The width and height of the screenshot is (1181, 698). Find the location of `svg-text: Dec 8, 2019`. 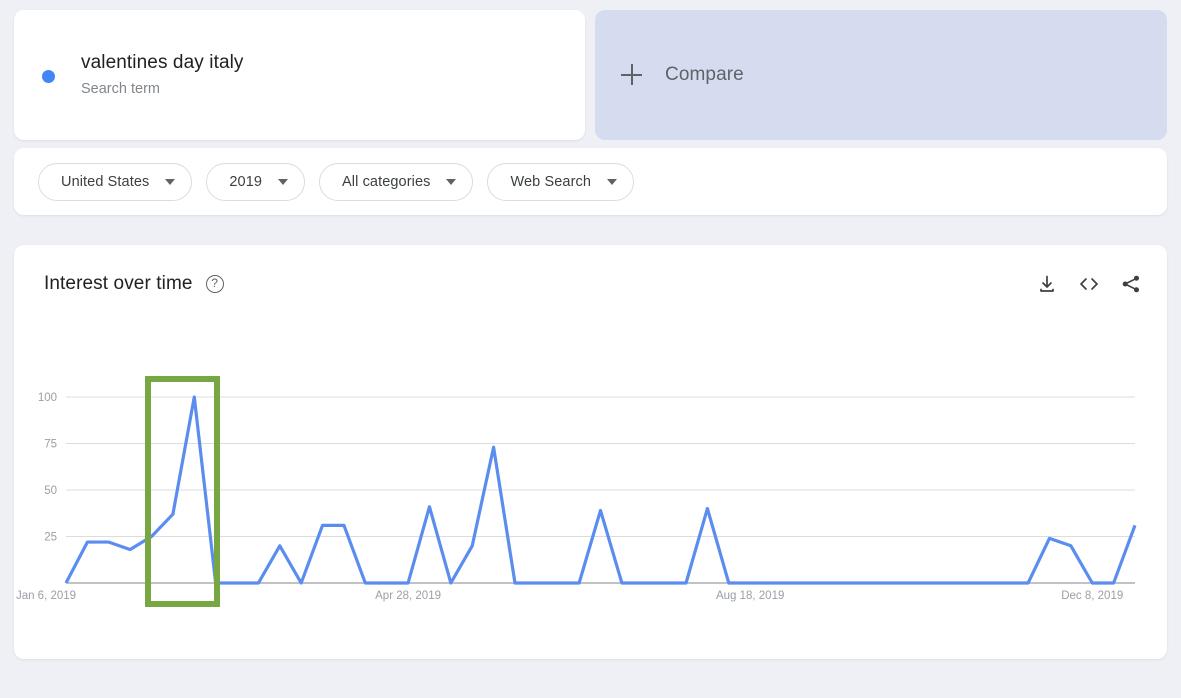

svg-text: Dec 8, 2019 is located at coordinates (1092, 596).